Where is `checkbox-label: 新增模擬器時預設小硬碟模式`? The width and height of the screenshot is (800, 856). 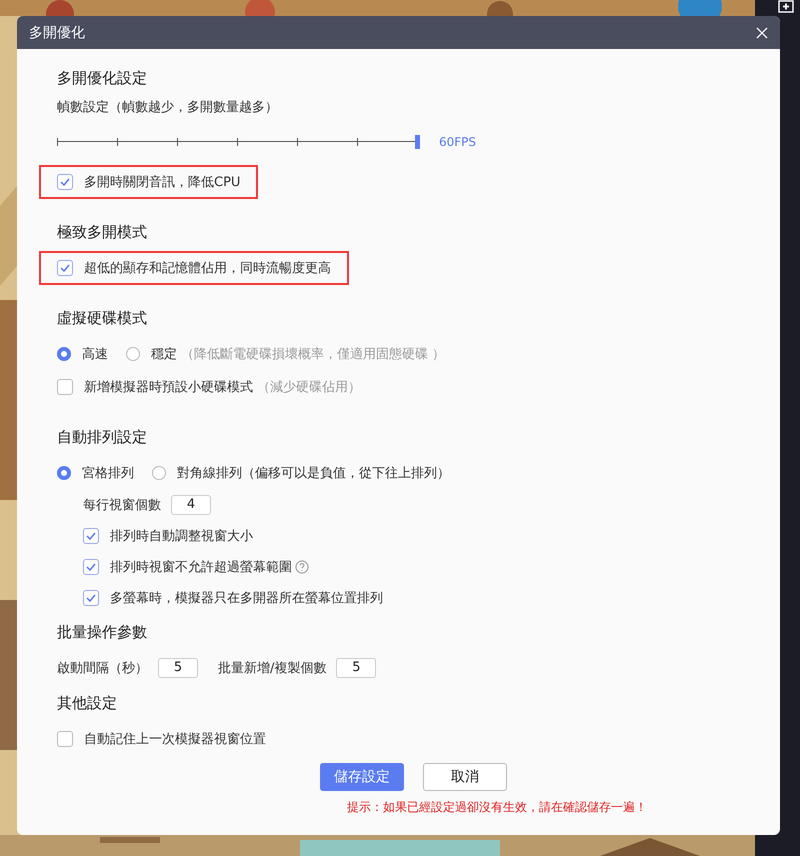
checkbox-label: 新增模擬器時預設小硬碟模式 is located at coordinates (168, 387).